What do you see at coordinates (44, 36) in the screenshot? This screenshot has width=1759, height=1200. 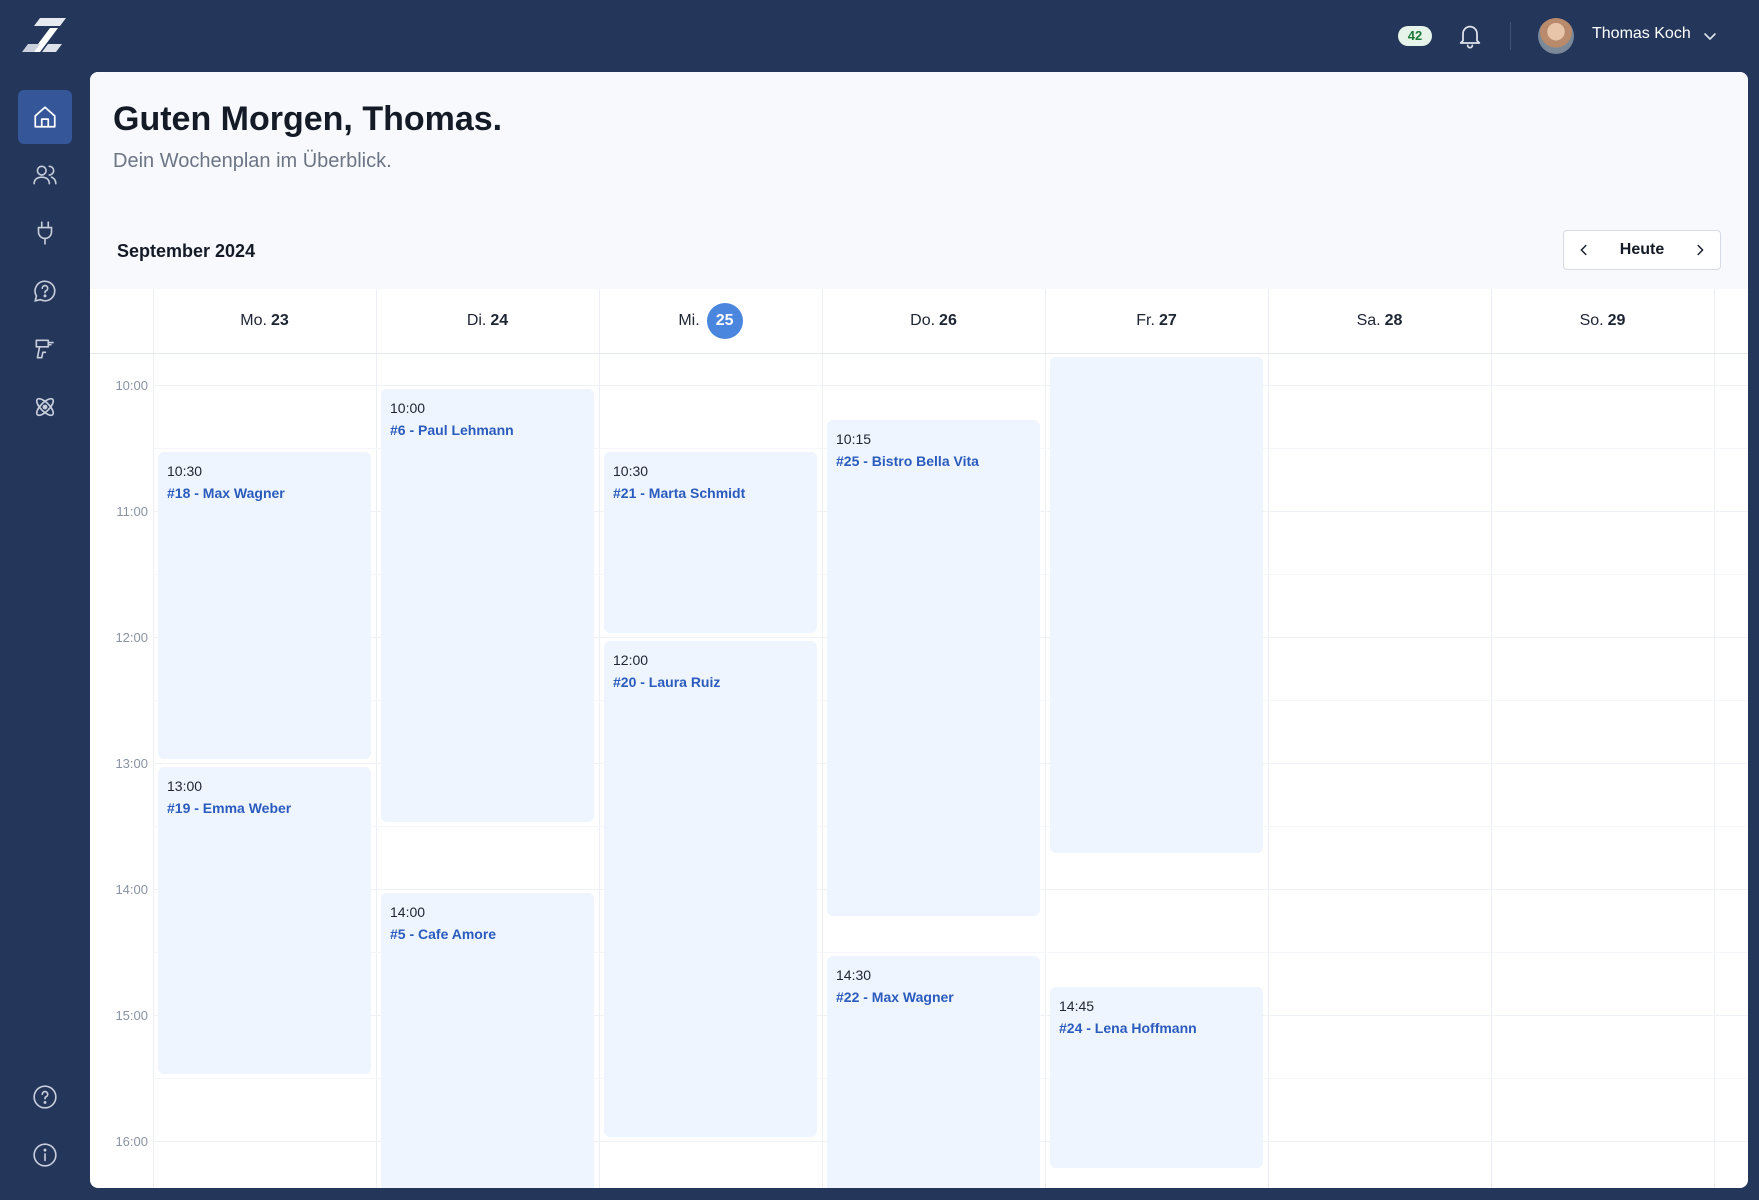 I see `logo-icon` at bounding box center [44, 36].